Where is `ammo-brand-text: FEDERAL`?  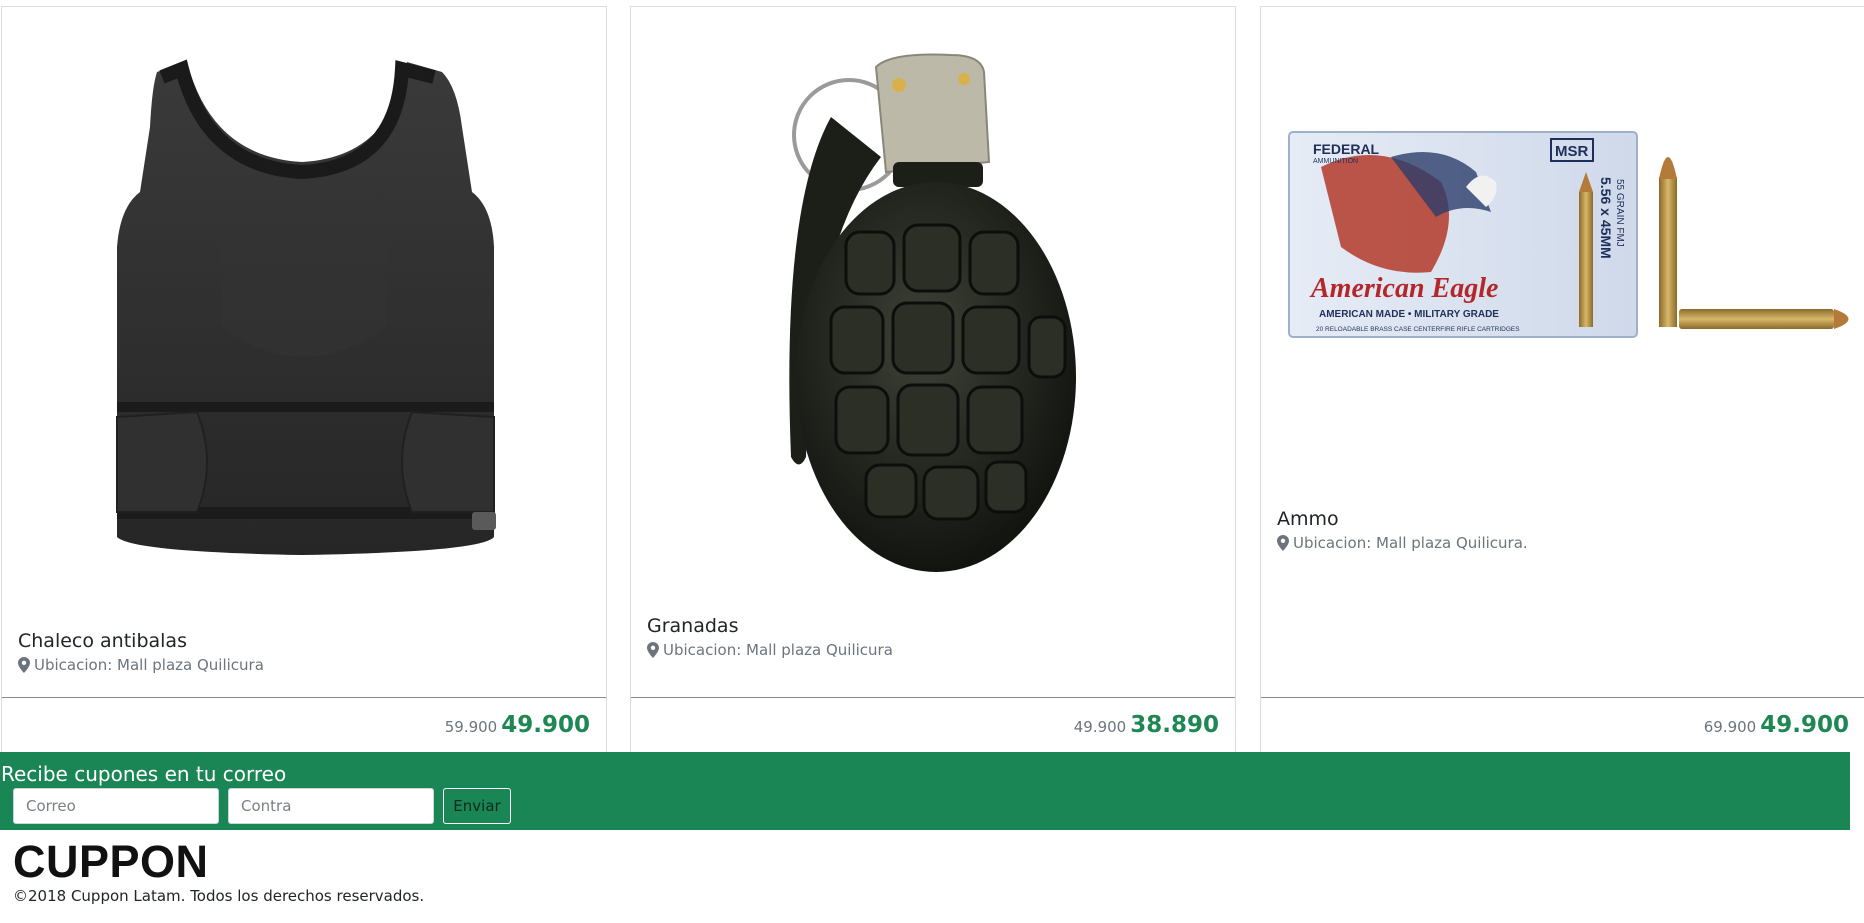 ammo-brand-text: FEDERAL is located at coordinates (1346, 149).